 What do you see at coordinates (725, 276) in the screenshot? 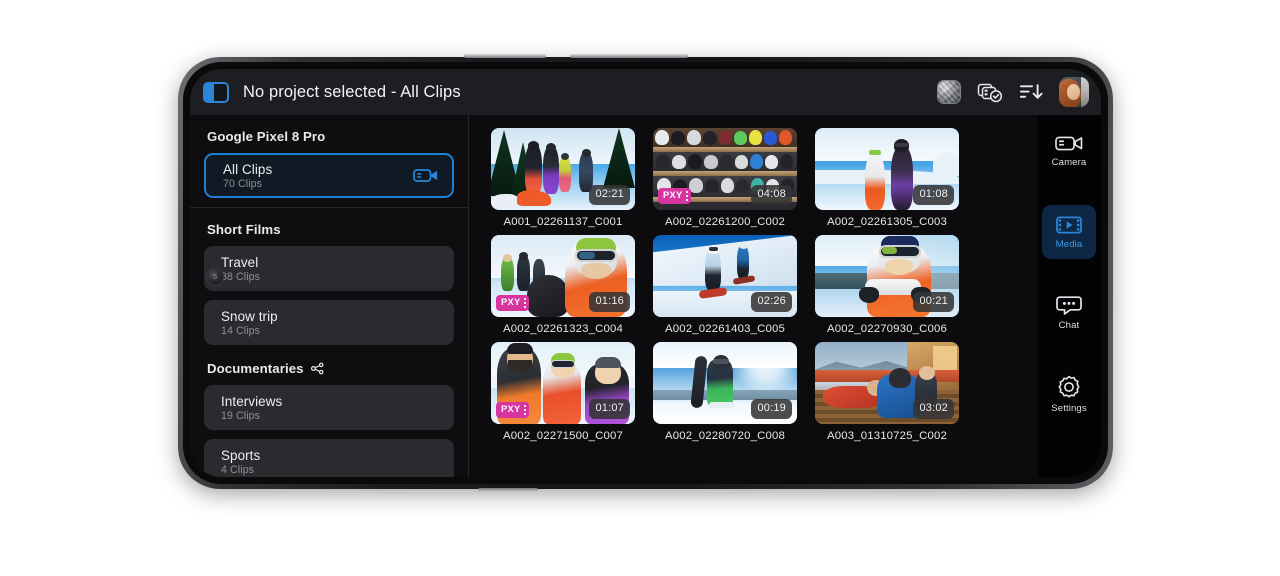
I see `clip-thumbnail: 02:26` at bounding box center [725, 276].